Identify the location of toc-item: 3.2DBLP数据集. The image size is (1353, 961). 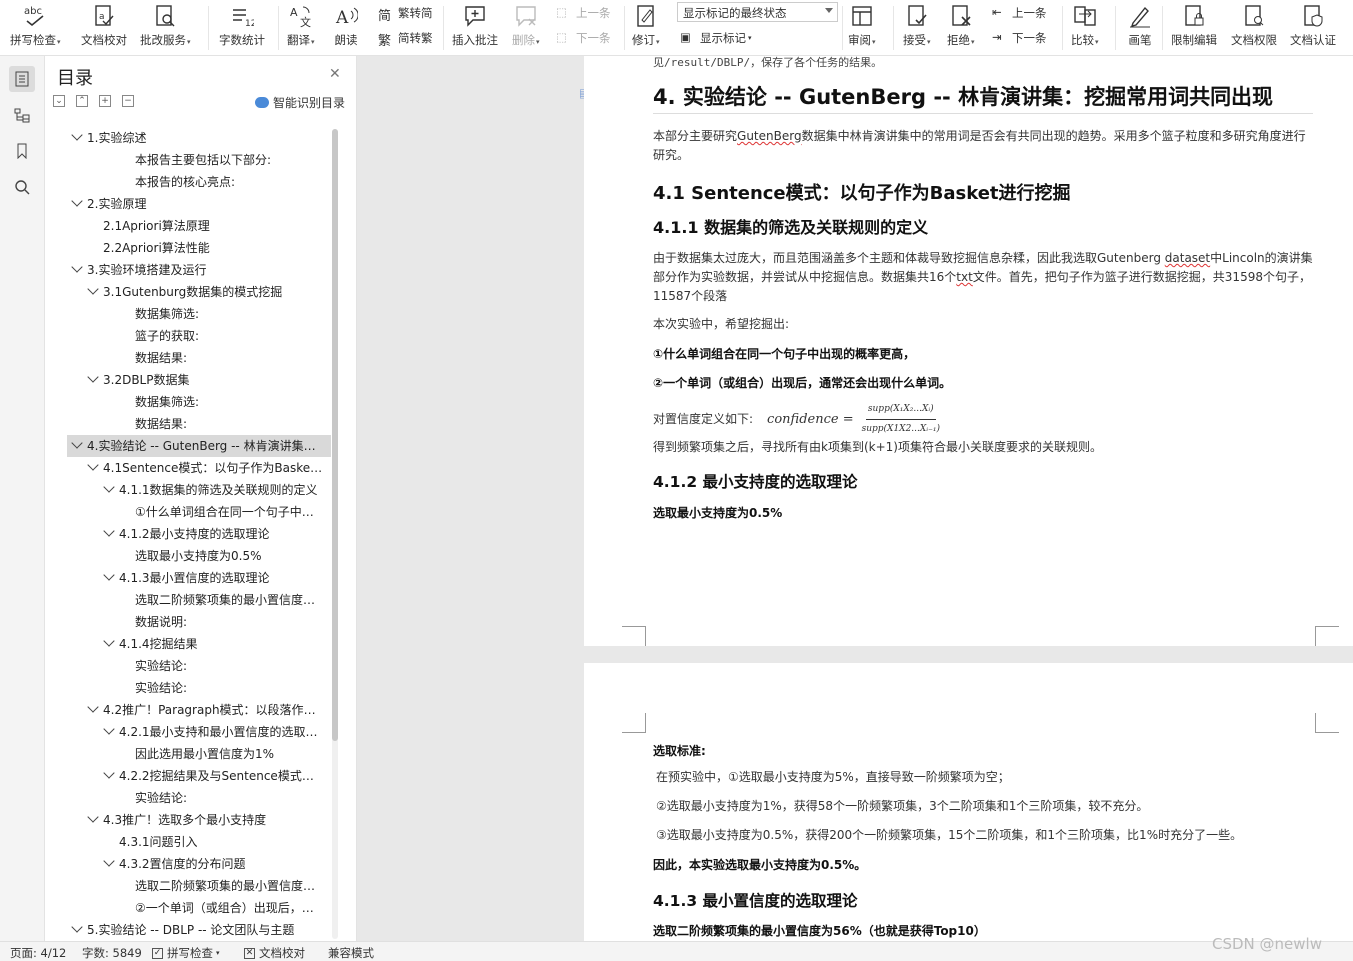
(199, 380).